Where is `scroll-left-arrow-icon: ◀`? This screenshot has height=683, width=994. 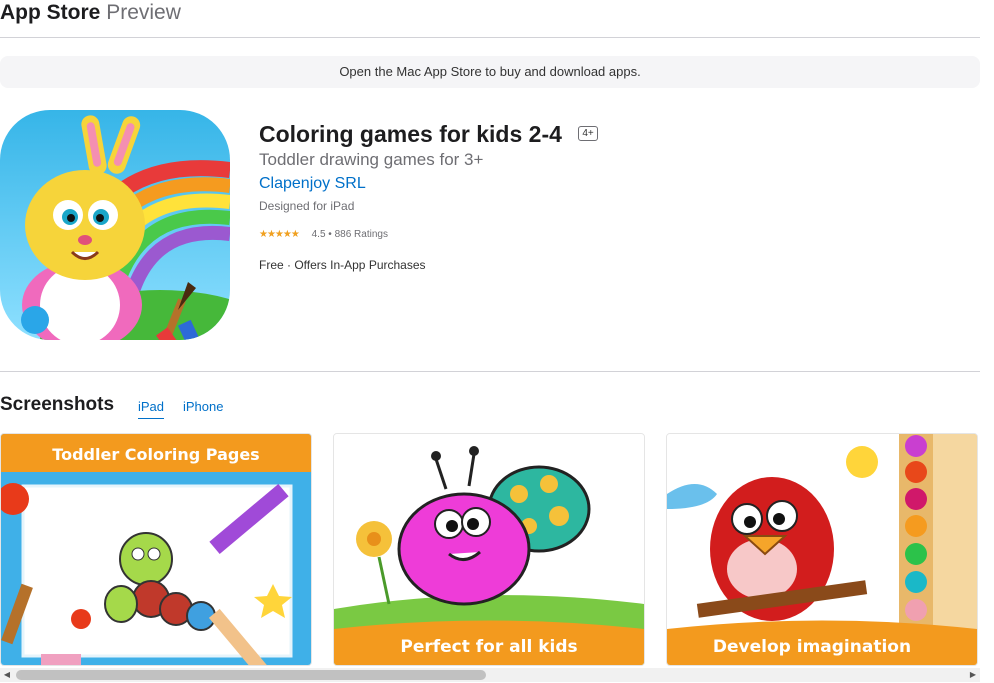 scroll-left-arrow-icon: ◀ is located at coordinates (7, 675).